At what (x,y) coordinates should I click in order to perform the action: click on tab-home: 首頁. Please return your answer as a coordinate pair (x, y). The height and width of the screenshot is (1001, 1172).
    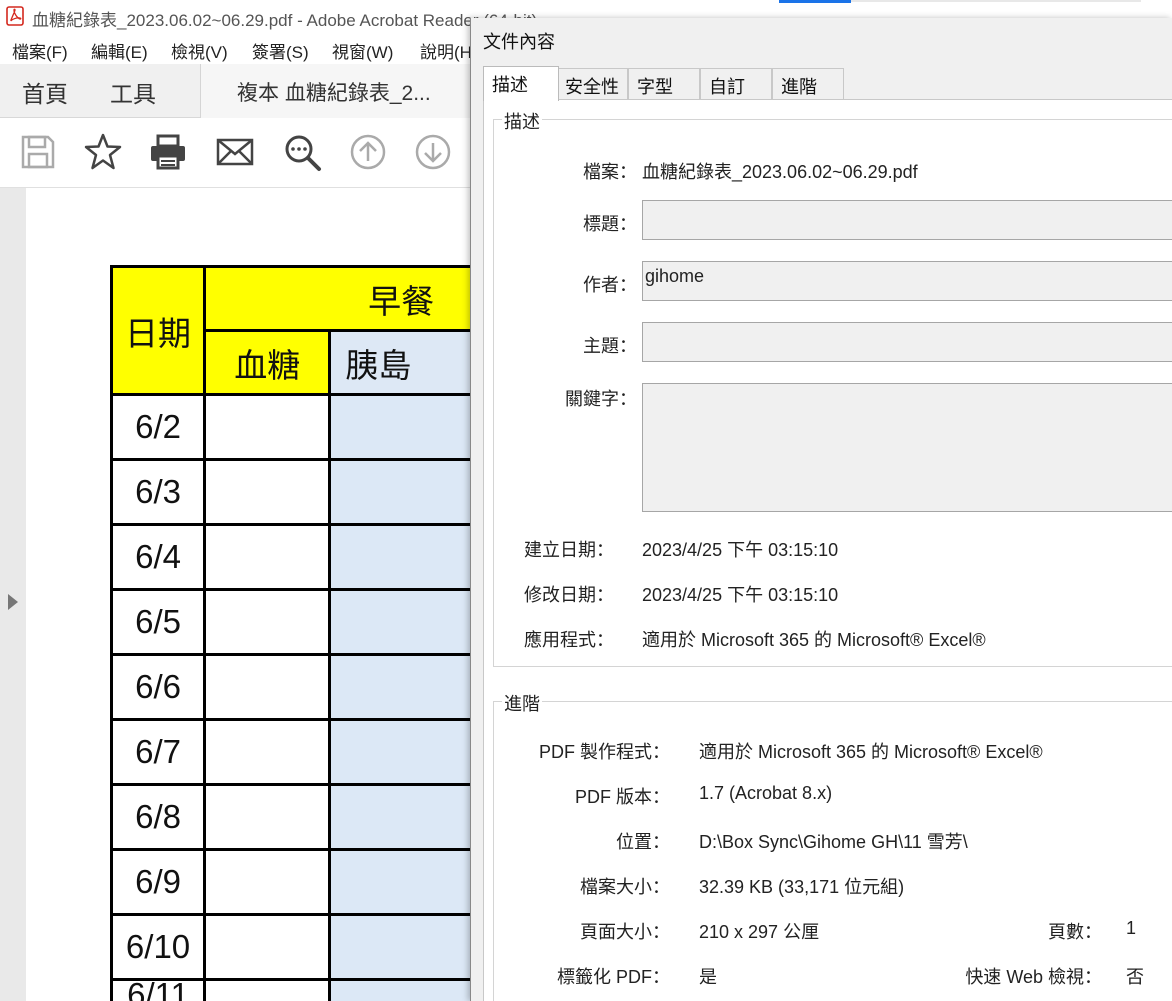
    Looking at the image, I should click on (45, 92).